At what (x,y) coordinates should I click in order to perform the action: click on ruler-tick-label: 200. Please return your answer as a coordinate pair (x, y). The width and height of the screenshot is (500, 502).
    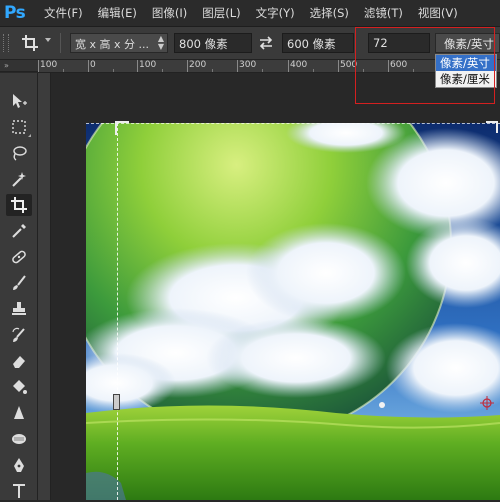
    Looking at the image, I should click on (198, 65).